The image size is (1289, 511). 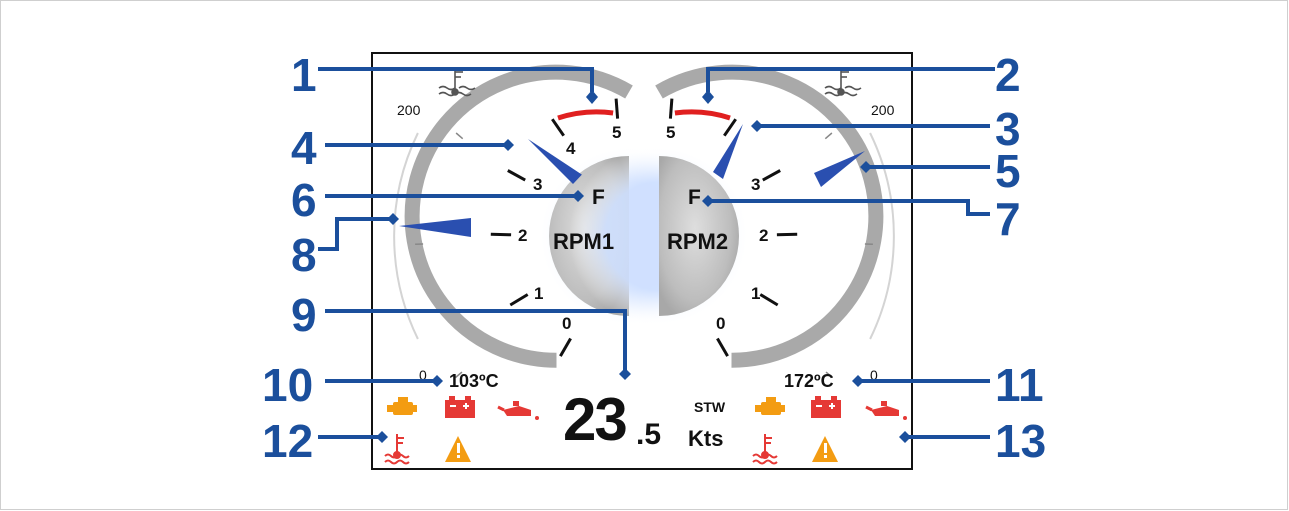 I want to click on right-redline, so click(x=702, y=115).